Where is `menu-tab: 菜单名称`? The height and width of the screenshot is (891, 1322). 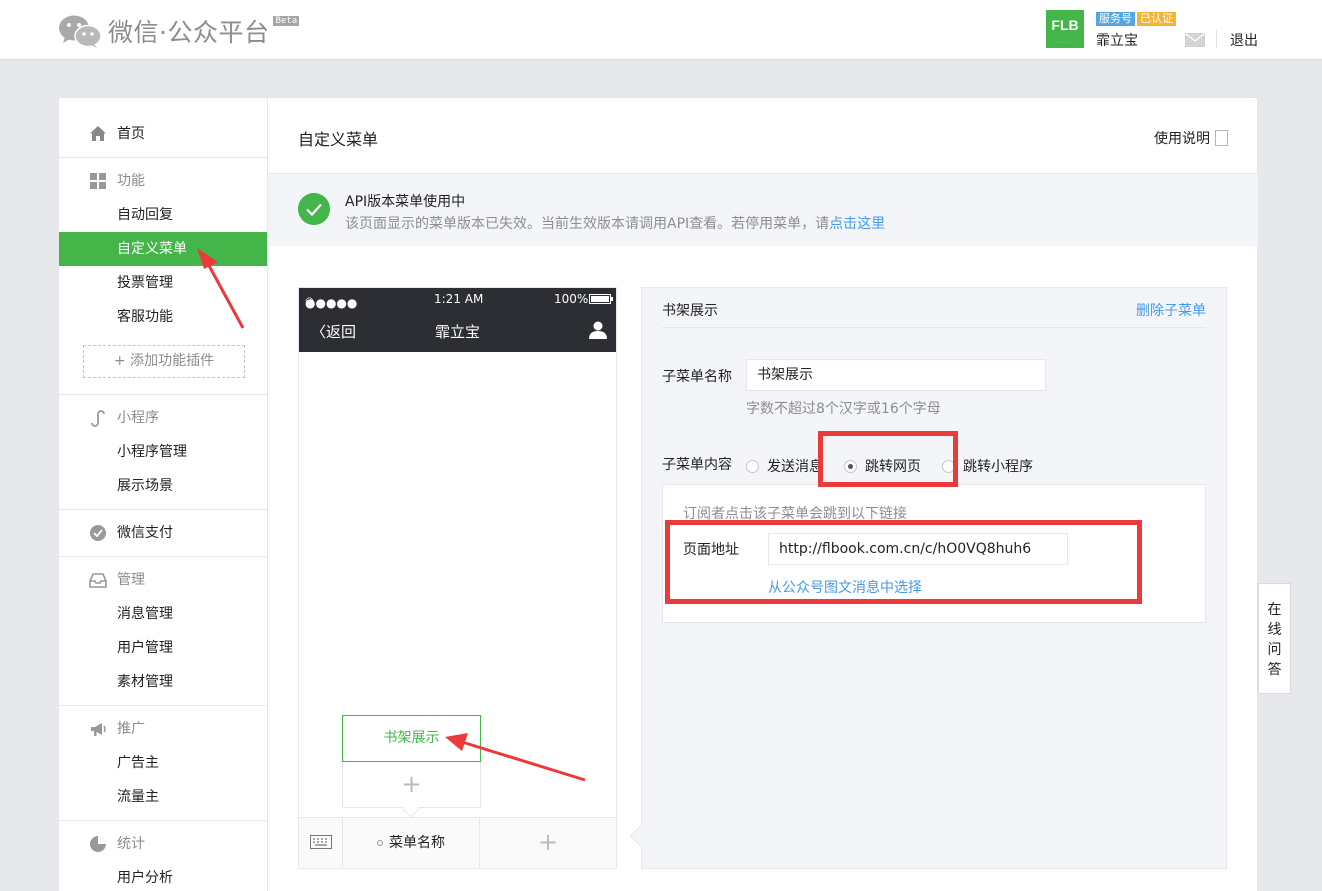
menu-tab: 菜单名称 is located at coordinates (411, 843).